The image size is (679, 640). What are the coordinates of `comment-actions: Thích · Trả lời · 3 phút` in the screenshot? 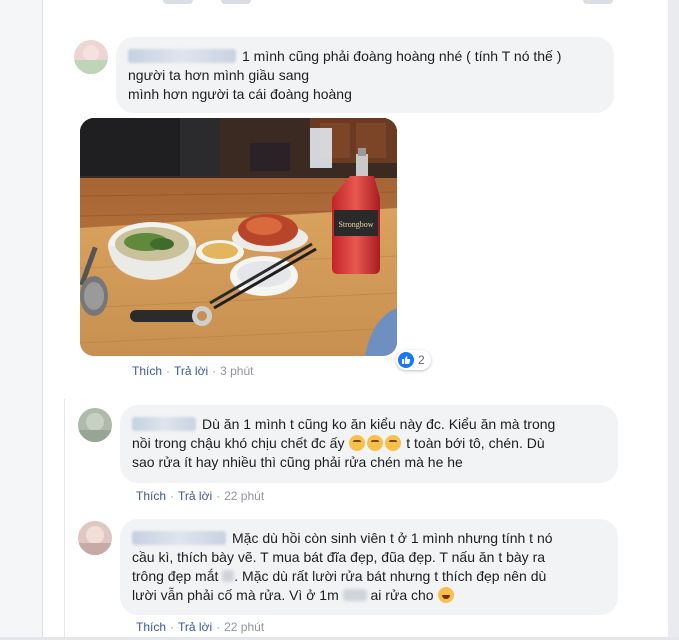 It's located at (193, 371).